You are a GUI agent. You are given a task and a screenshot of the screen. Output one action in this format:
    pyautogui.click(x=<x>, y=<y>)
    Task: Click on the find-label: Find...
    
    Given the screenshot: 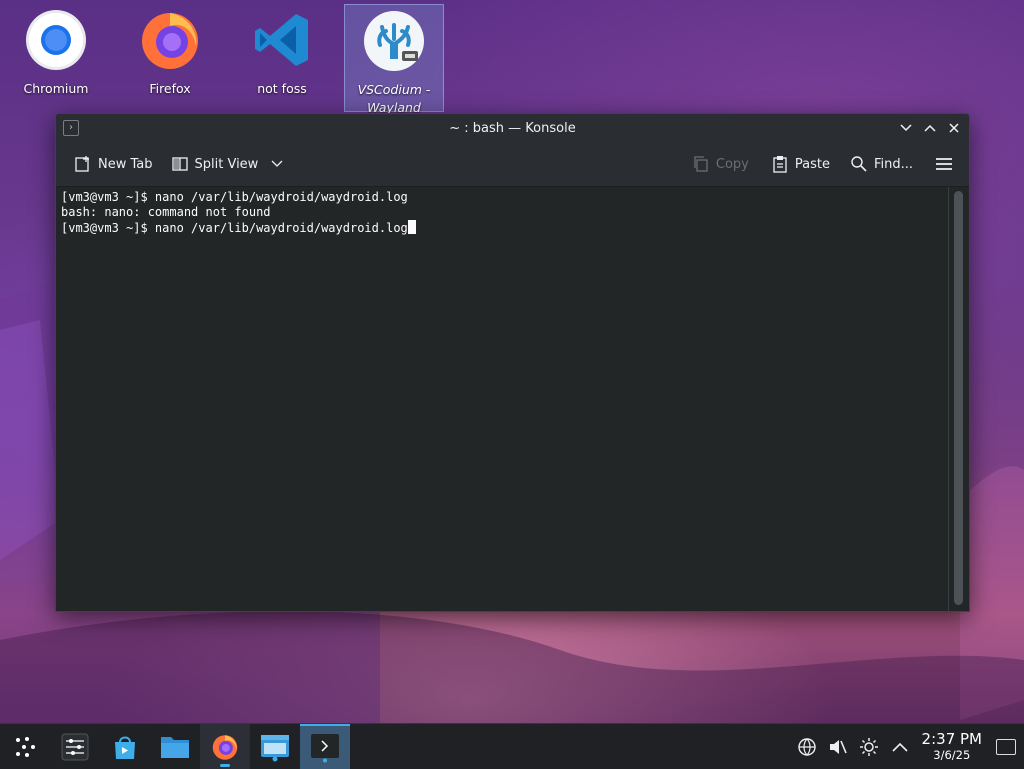 What is the action you would take?
    pyautogui.click(x=893, y=164)
    